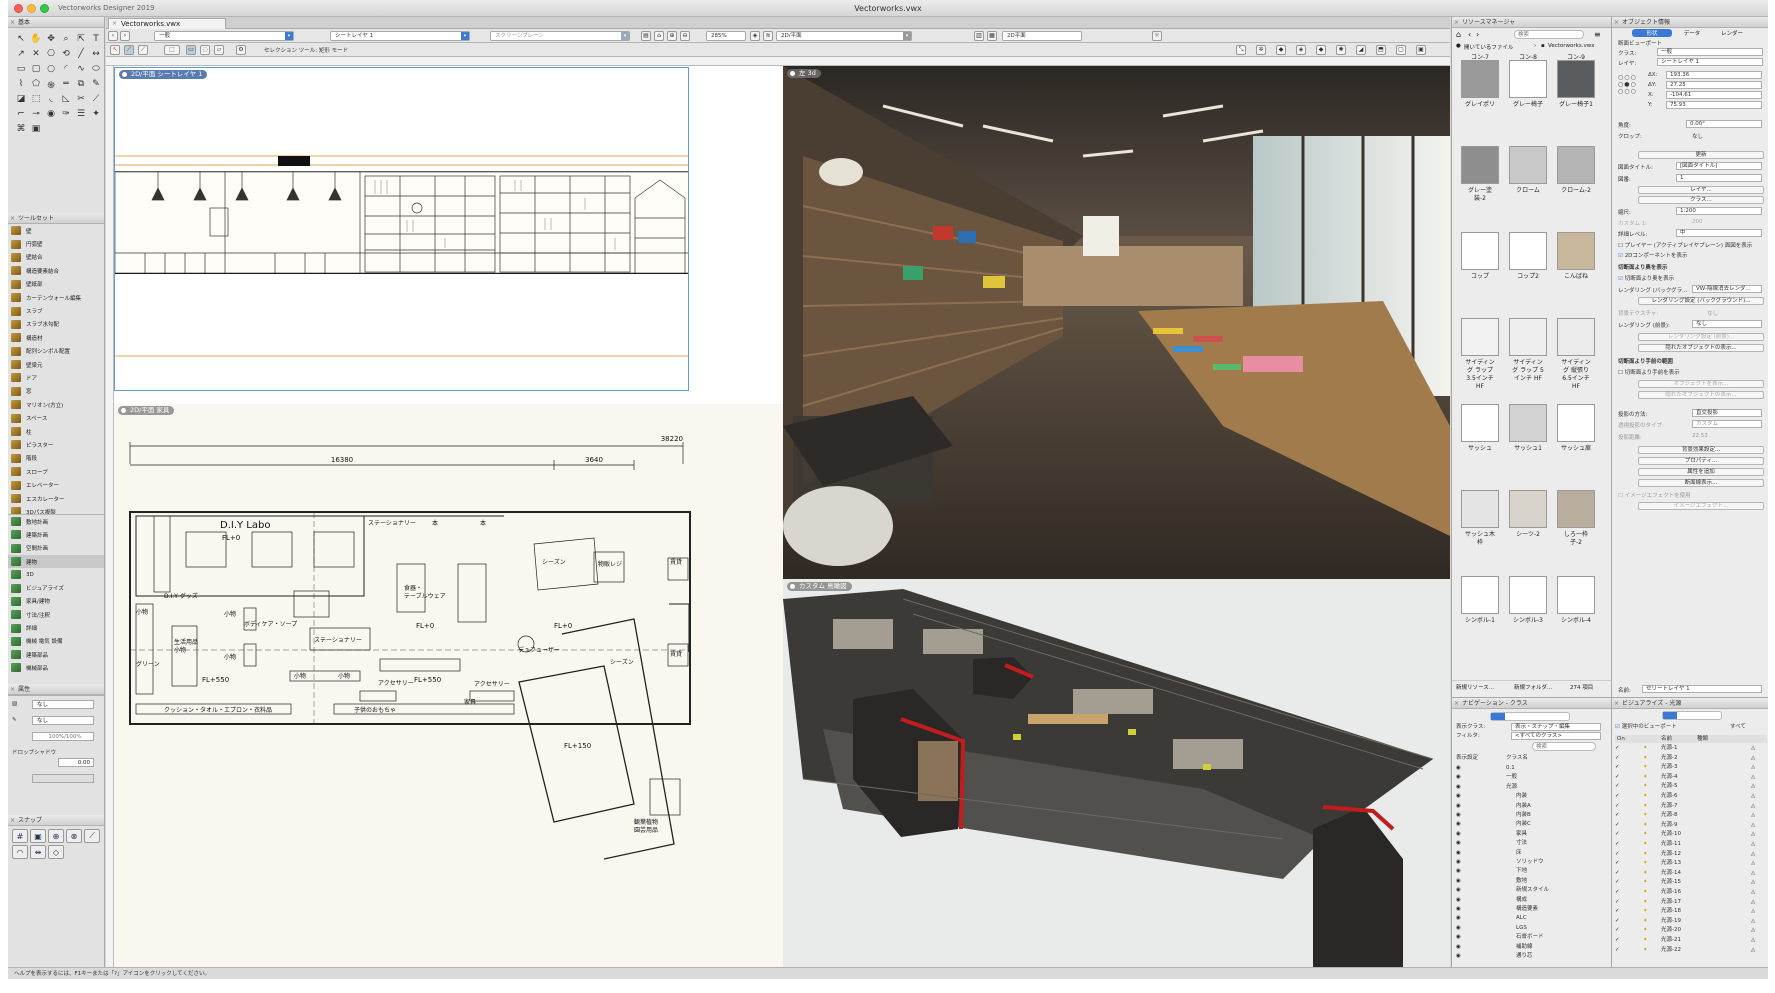  Describe the element at coordinates (56, 243) in the screenshot. I see `toolset-item: 円弧壁` at that location.